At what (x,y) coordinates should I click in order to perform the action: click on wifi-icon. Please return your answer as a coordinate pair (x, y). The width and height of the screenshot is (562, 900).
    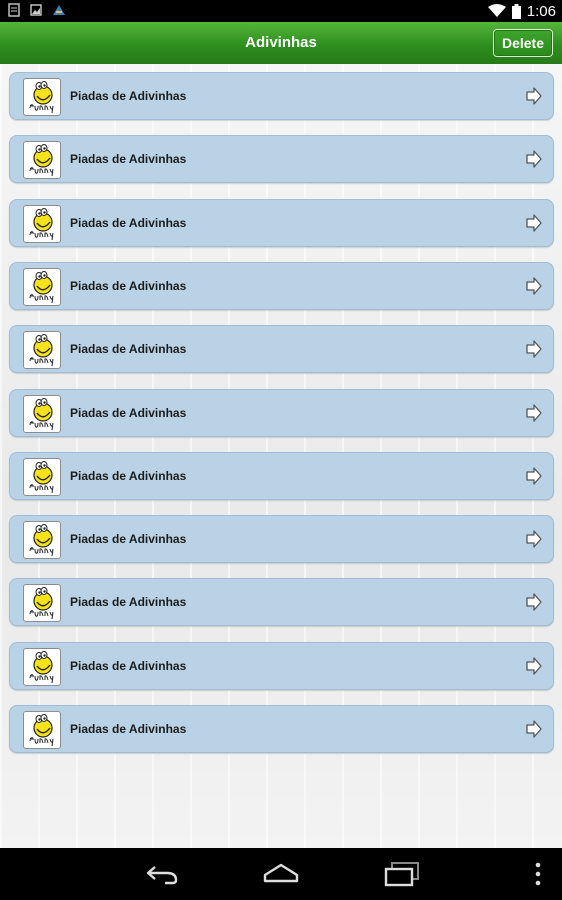
    Looking at the image, I should click on (496, 10).